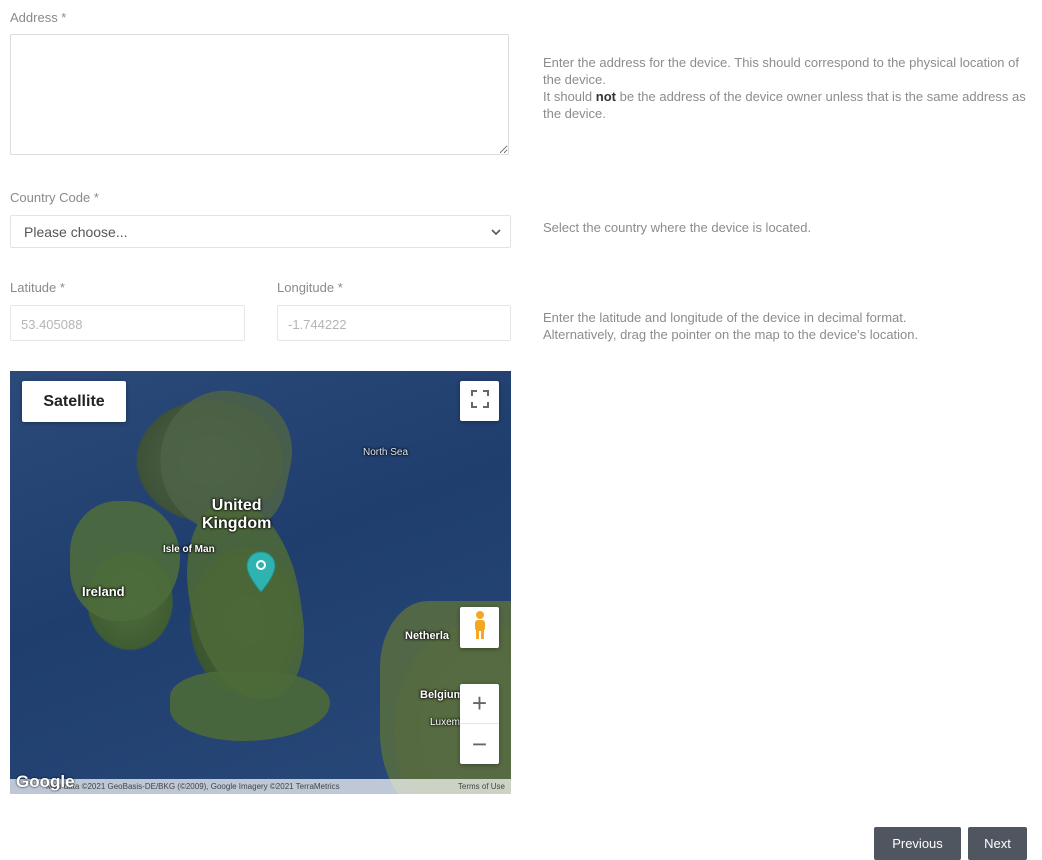 This screenshot has width=1042, height=860. What do you see at coordinates (997, 843) in the screenshot?
I see `next-button: Next` at bounding box center [997, 843].